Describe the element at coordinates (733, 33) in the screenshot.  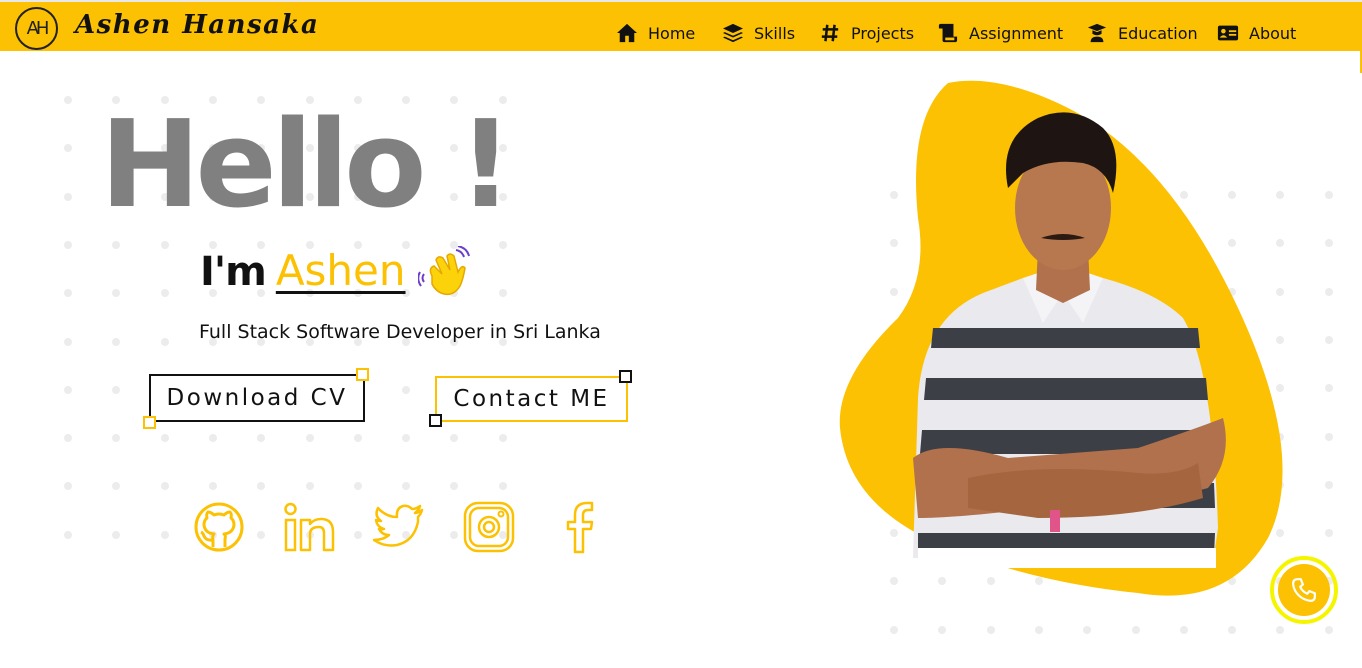
I see `layers-icon` at that location.